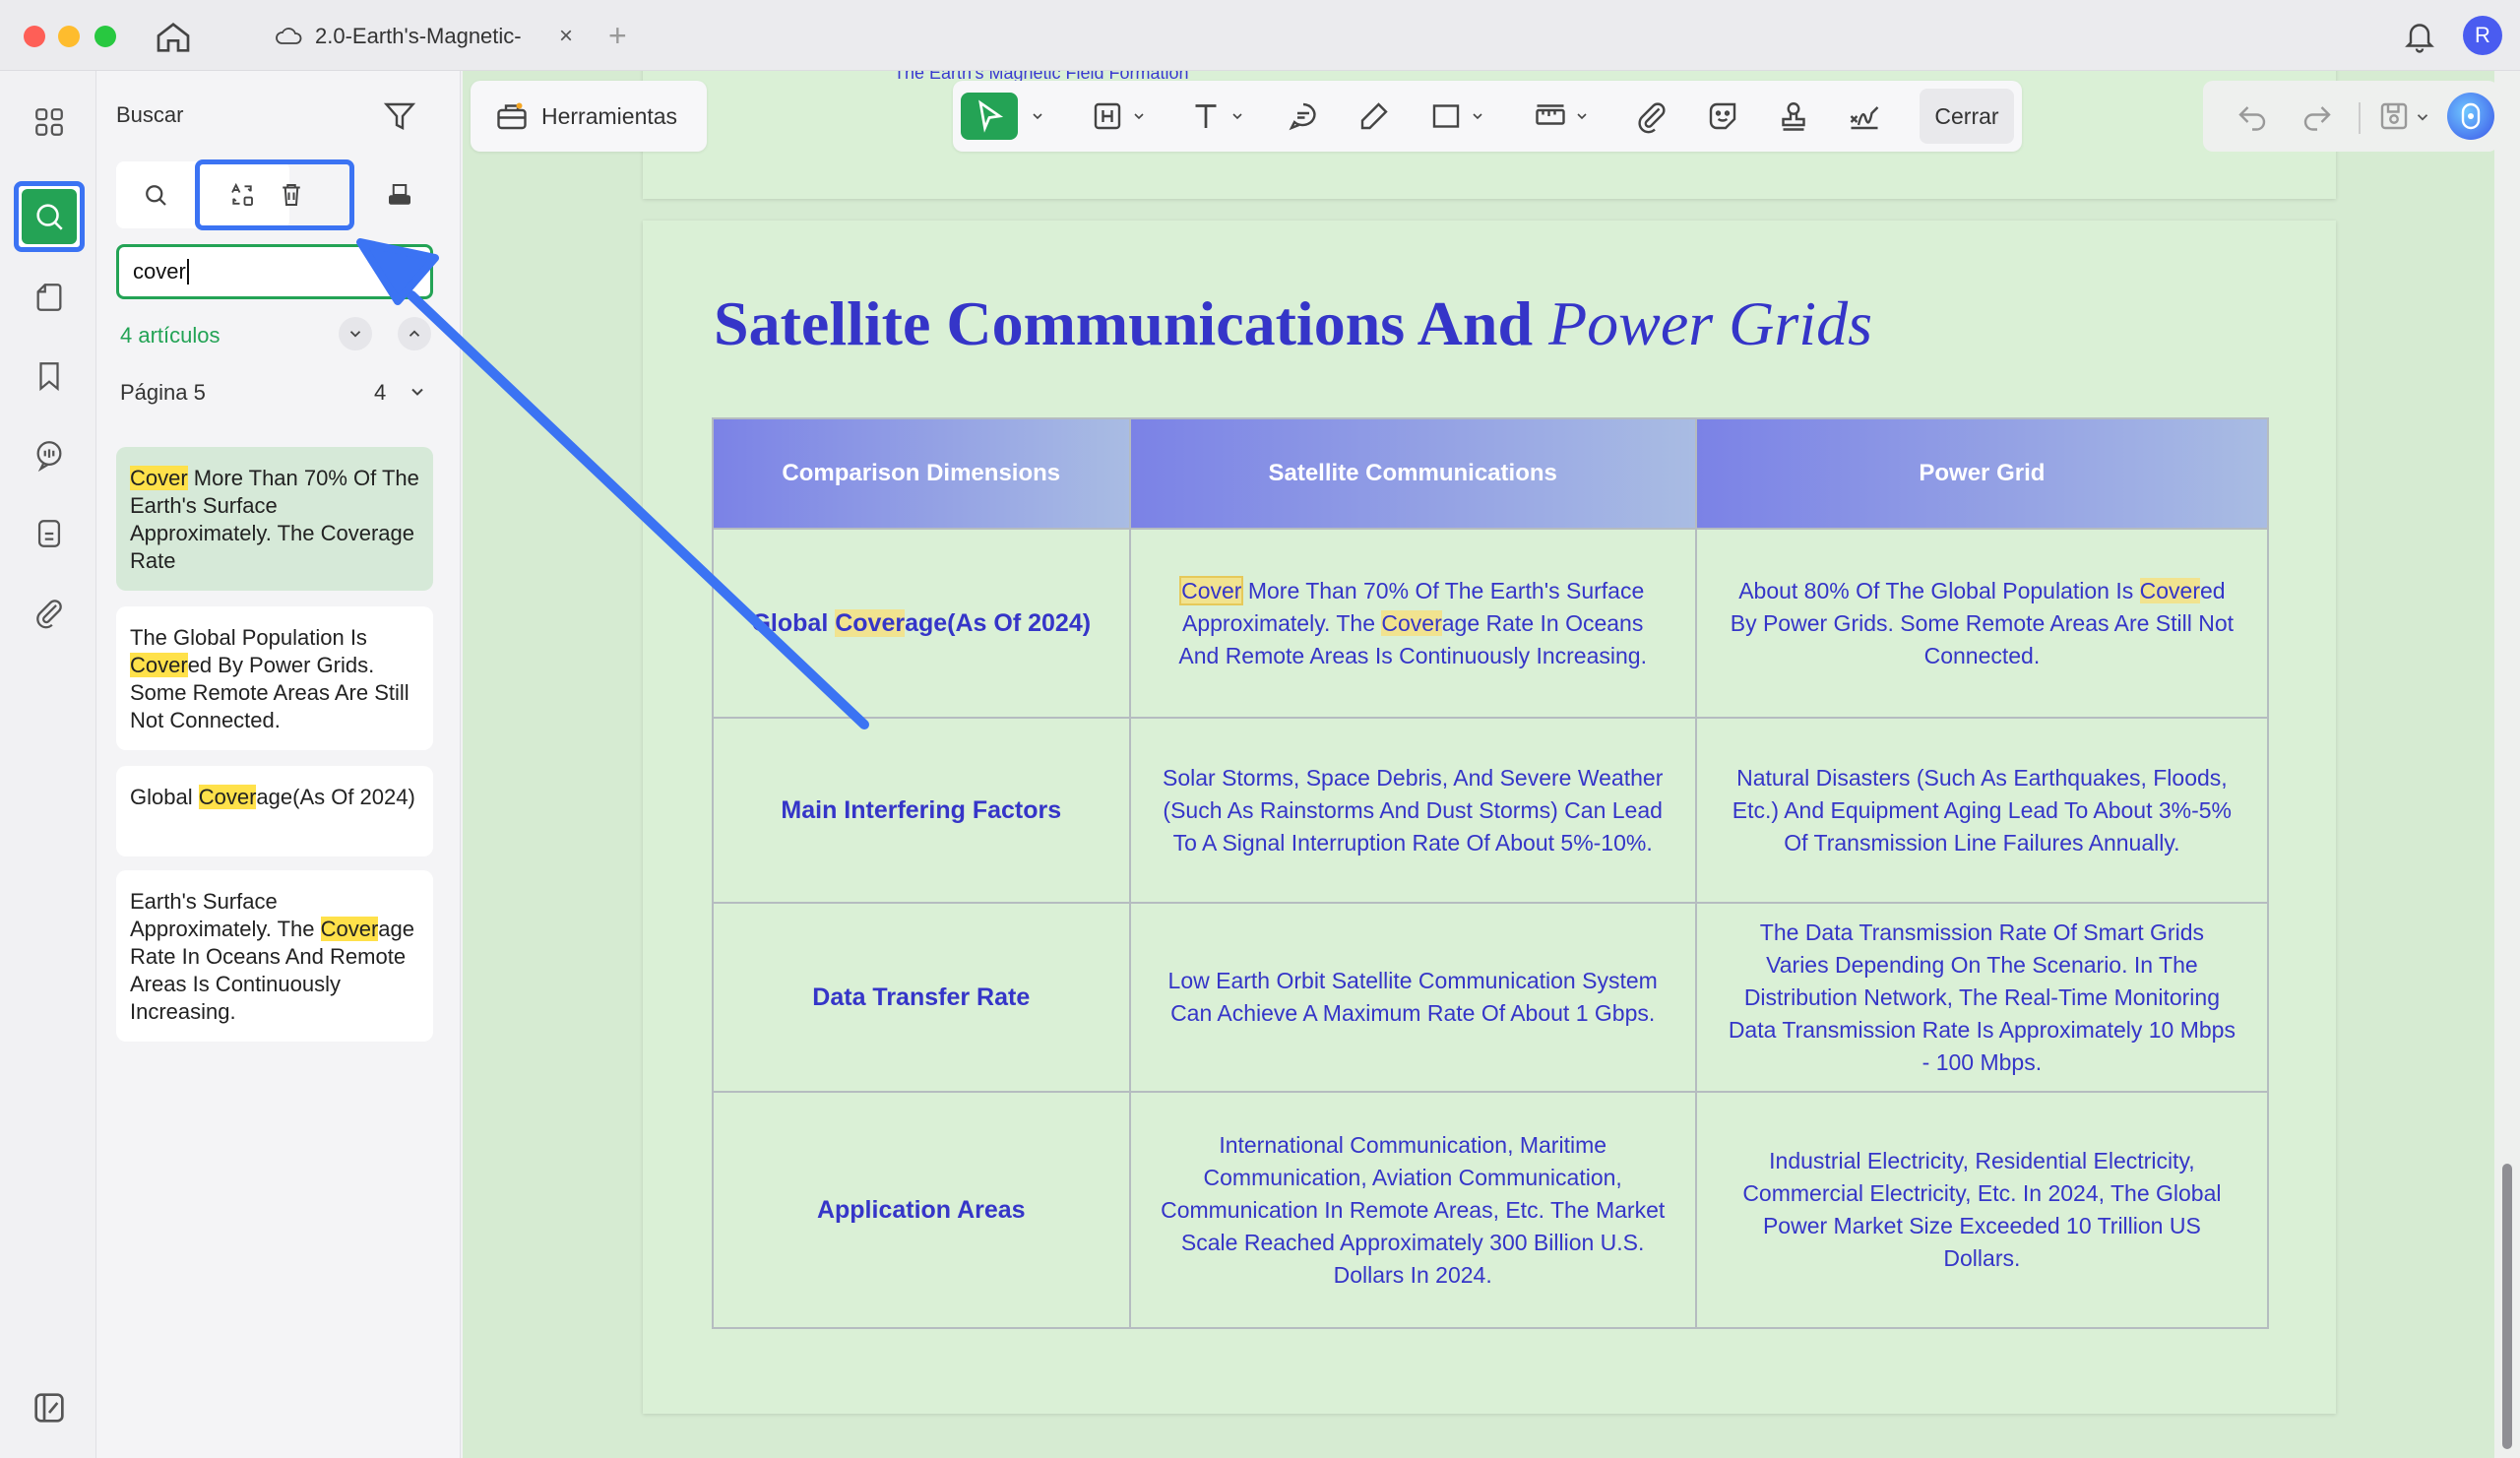 The height and width of the screenshot is (1458, 2520). What do you see at coordinates (2507, 1306) in the screenshot?
I see `scrollbar-thumb` at bounding box center [2507, 1306].